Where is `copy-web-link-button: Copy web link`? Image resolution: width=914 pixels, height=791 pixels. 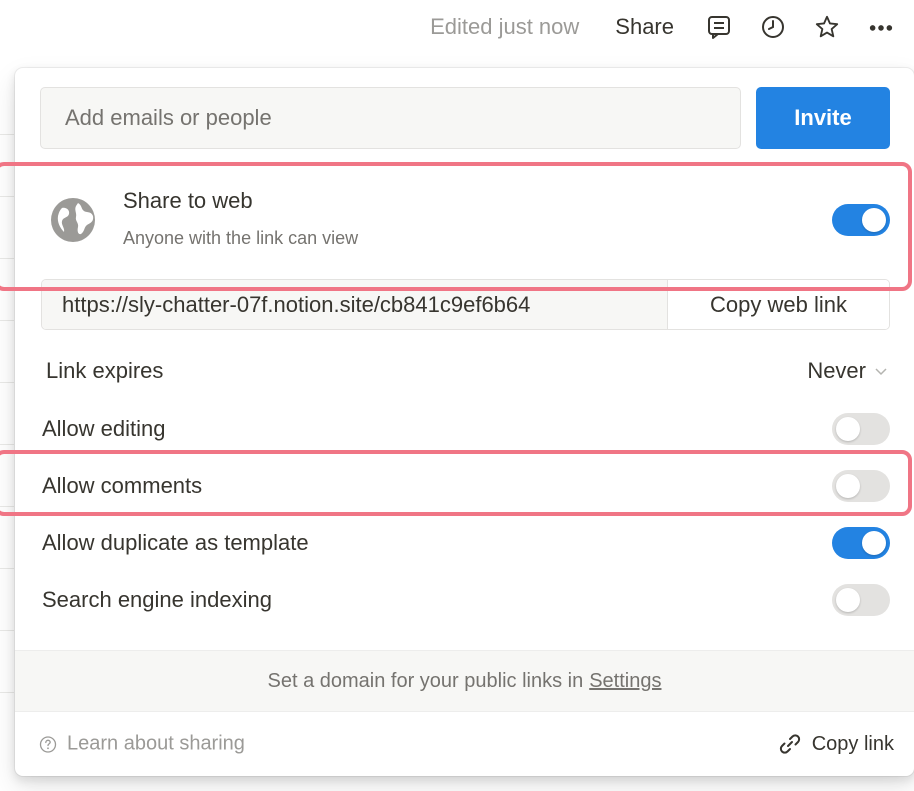 copy-web-link-button: Copy web link is located at coordinates (778, 304).